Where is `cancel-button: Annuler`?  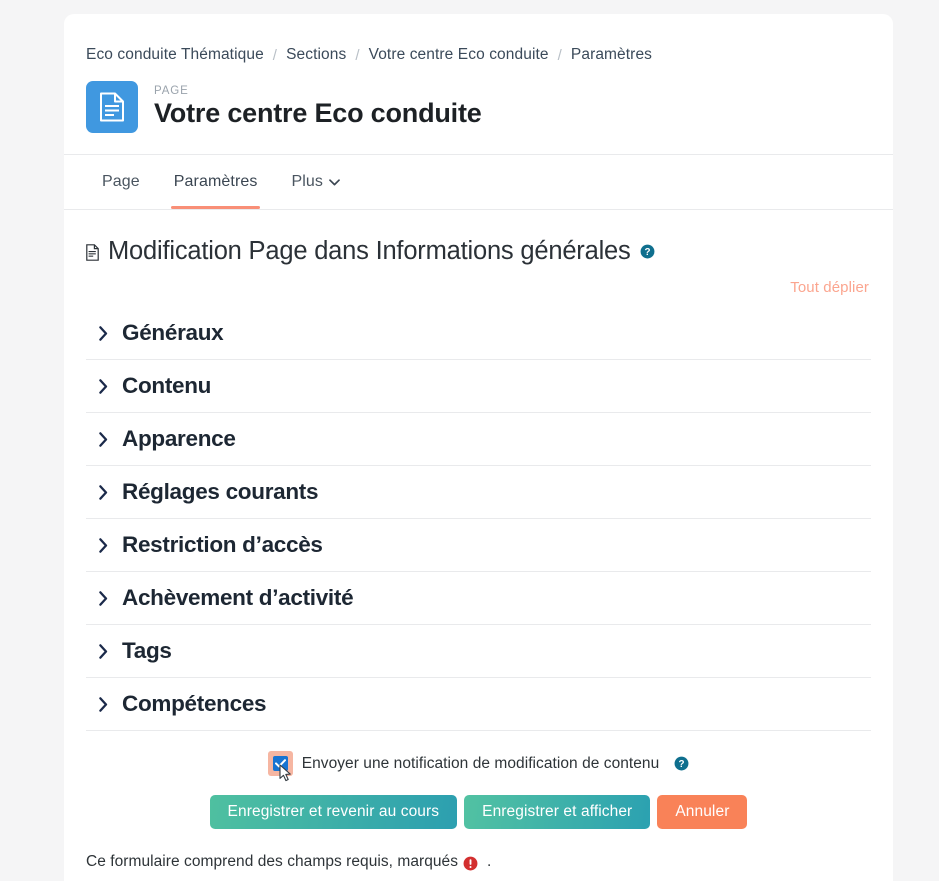 cancel-button: Annuler is located at coordinates (702, 812).